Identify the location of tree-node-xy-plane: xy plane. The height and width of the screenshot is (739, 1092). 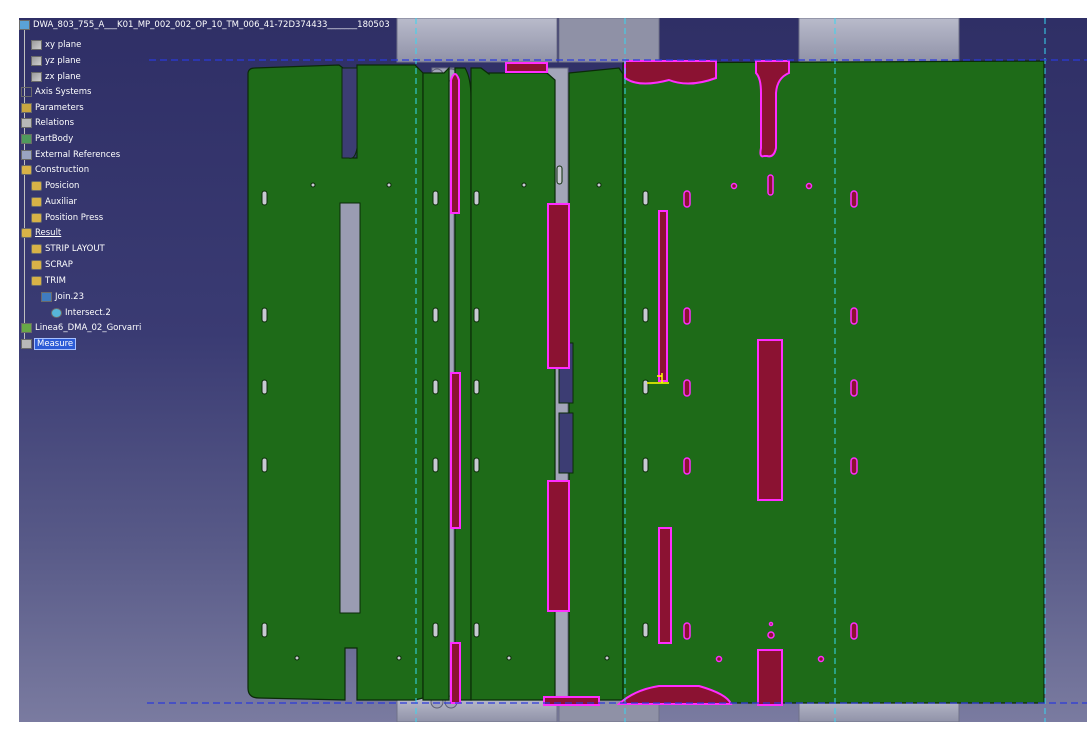
(56, 45).